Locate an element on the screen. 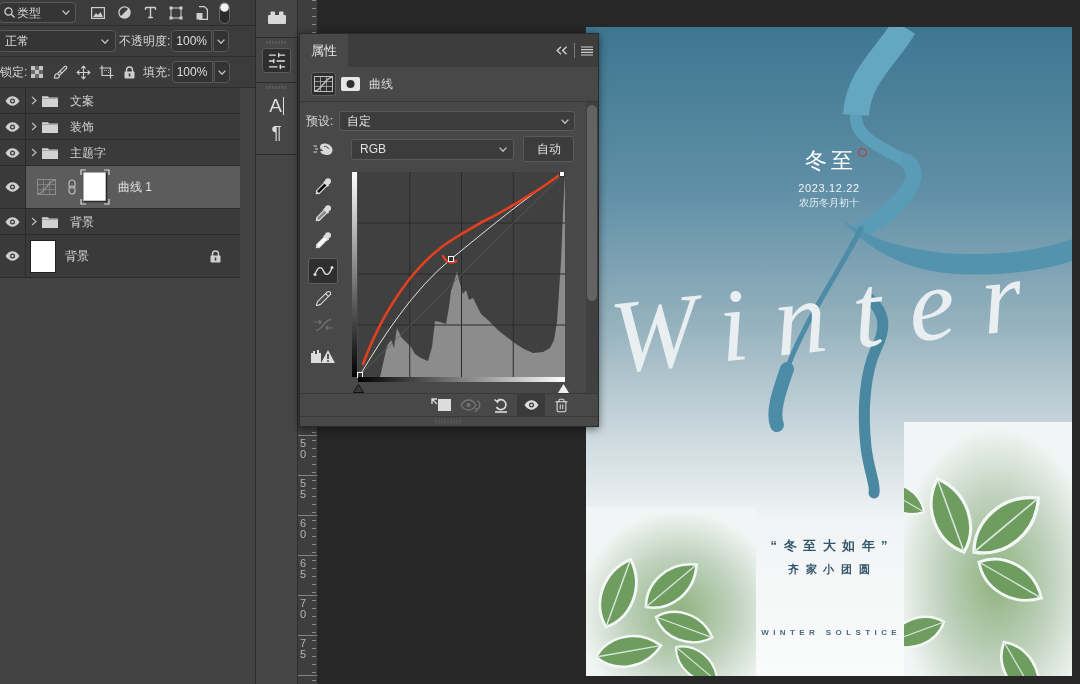  fill-label: 填充: is located at coordinates (157, 72).